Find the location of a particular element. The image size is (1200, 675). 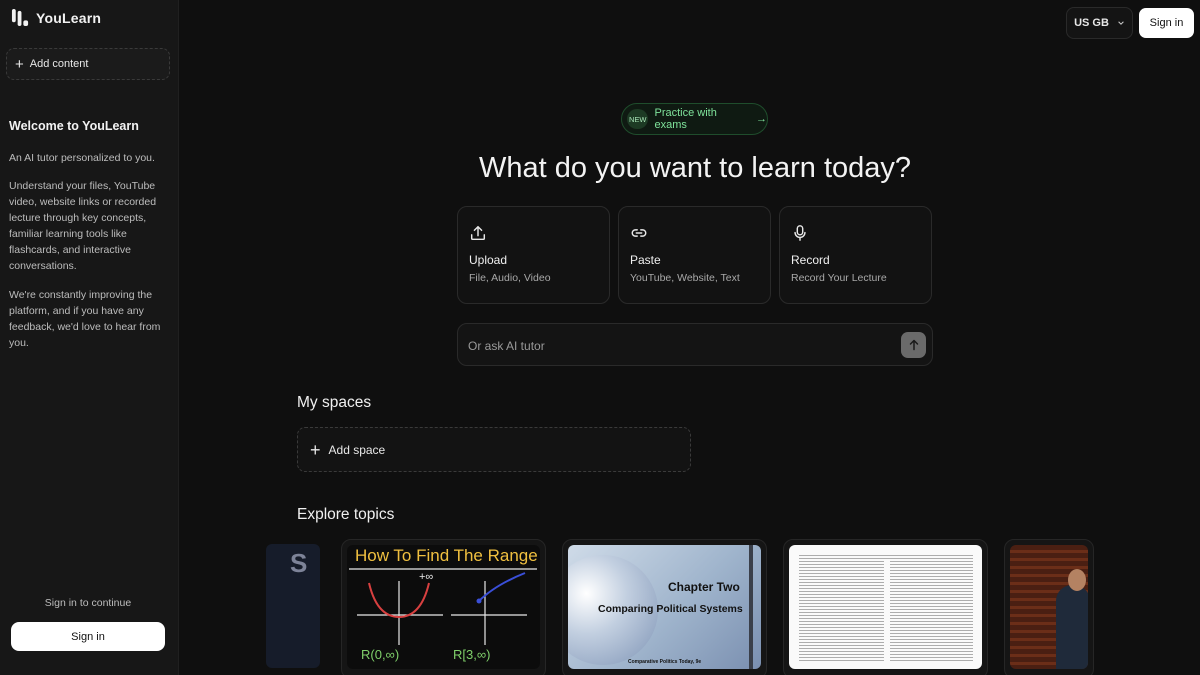

topic-card: How To Find The Range +∞ R(0,∞) R[3,∞) is located at coordinates (443, 607).